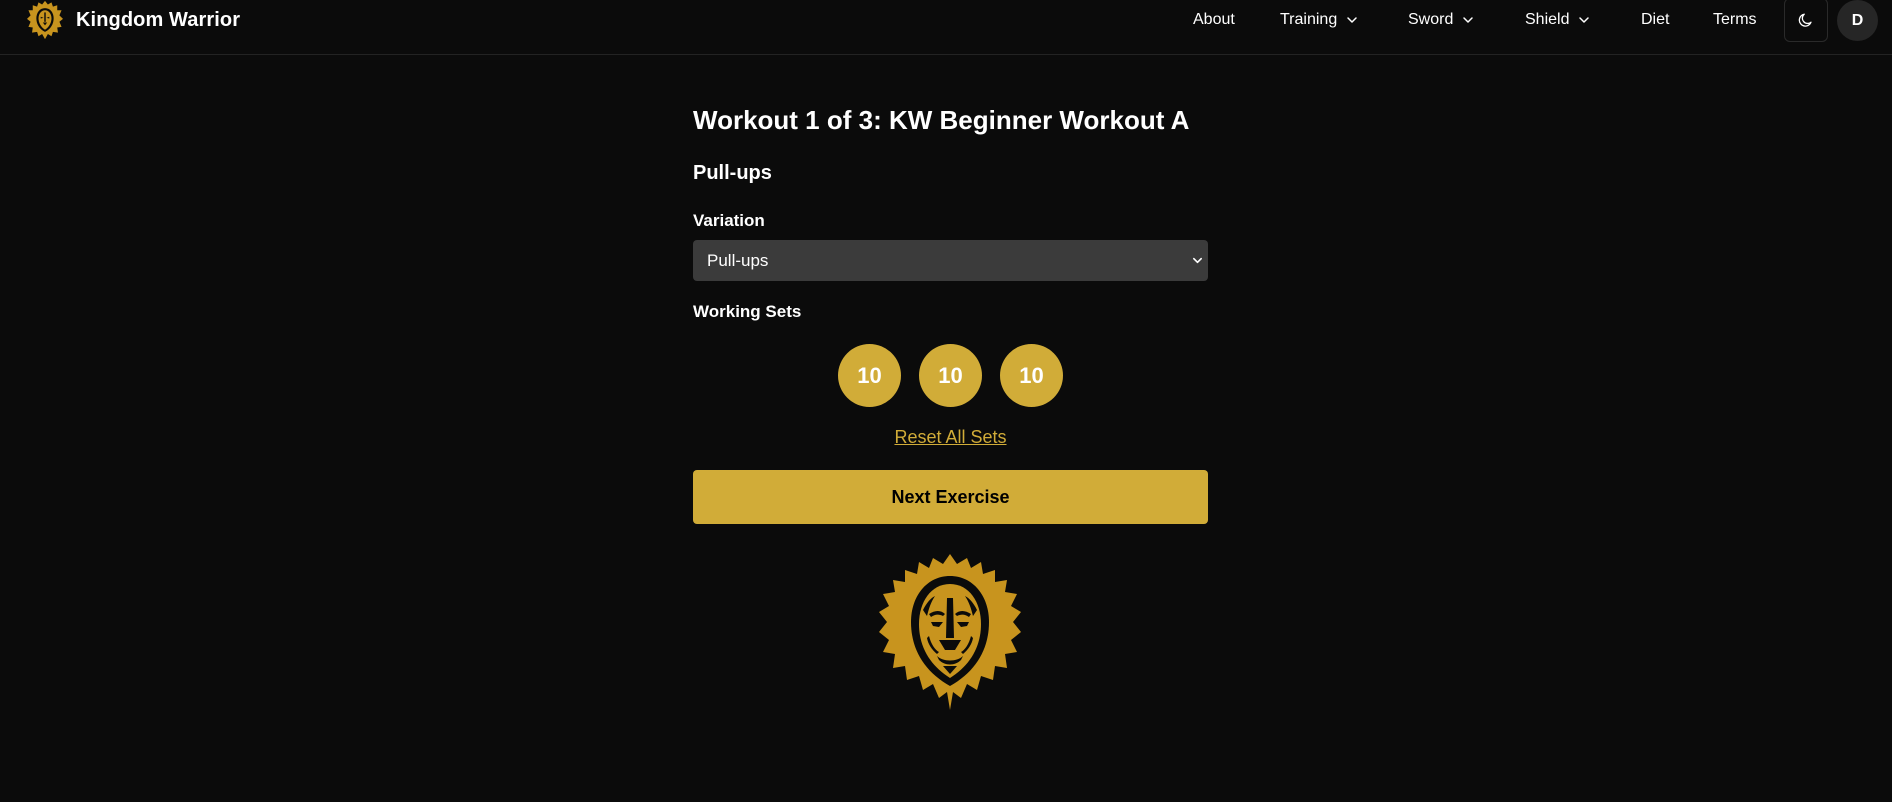 The height and width of the screenshot is (802, 1892). What do you see at coordinates (732, 173) in the screenshot?
I see `exercise-name: Pull-ups` at bounding box center [732, 173].